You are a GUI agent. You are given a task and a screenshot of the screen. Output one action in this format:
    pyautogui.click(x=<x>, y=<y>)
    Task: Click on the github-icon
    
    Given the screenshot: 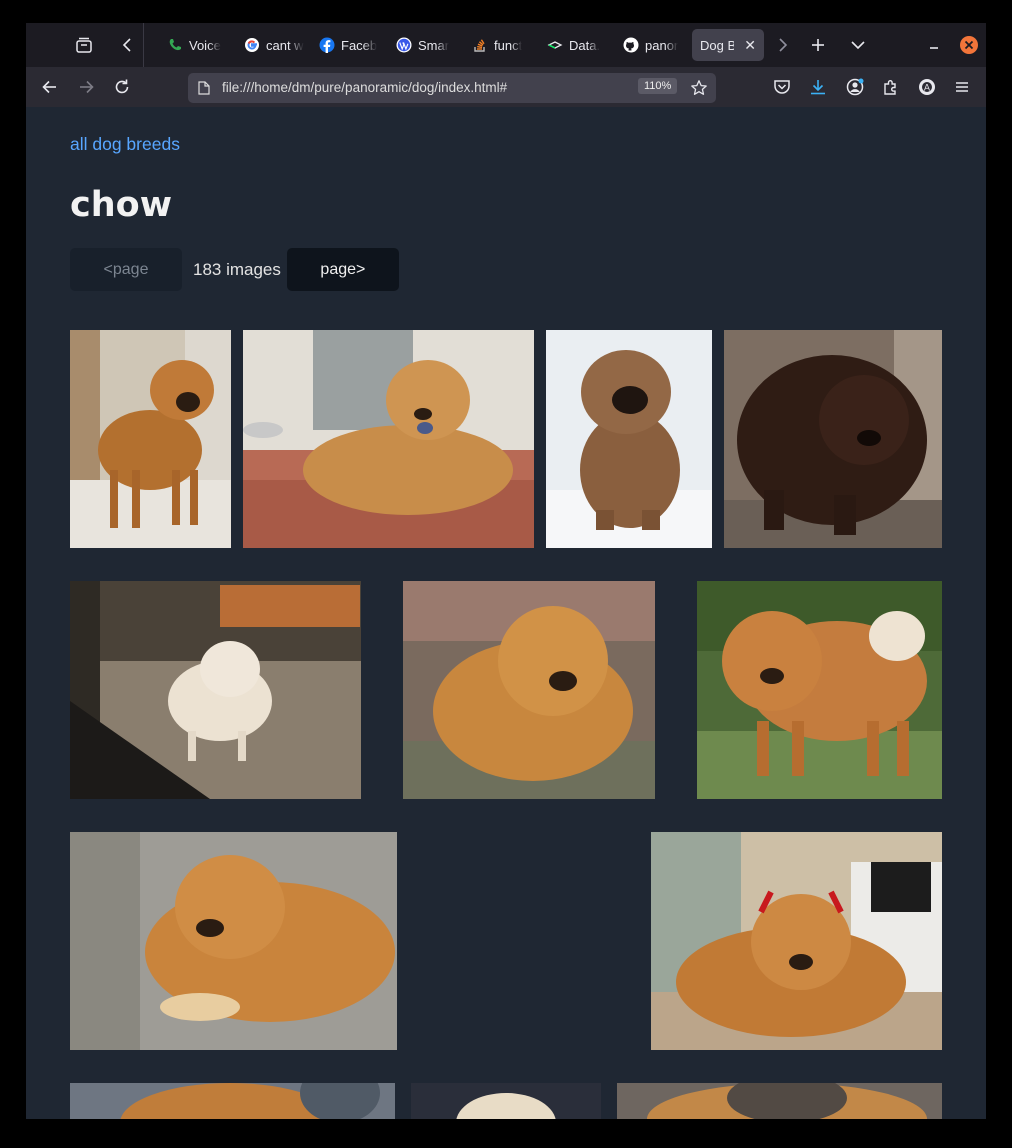 What is the action you would take?
    pyautogui.click(x=631, y=45)
    